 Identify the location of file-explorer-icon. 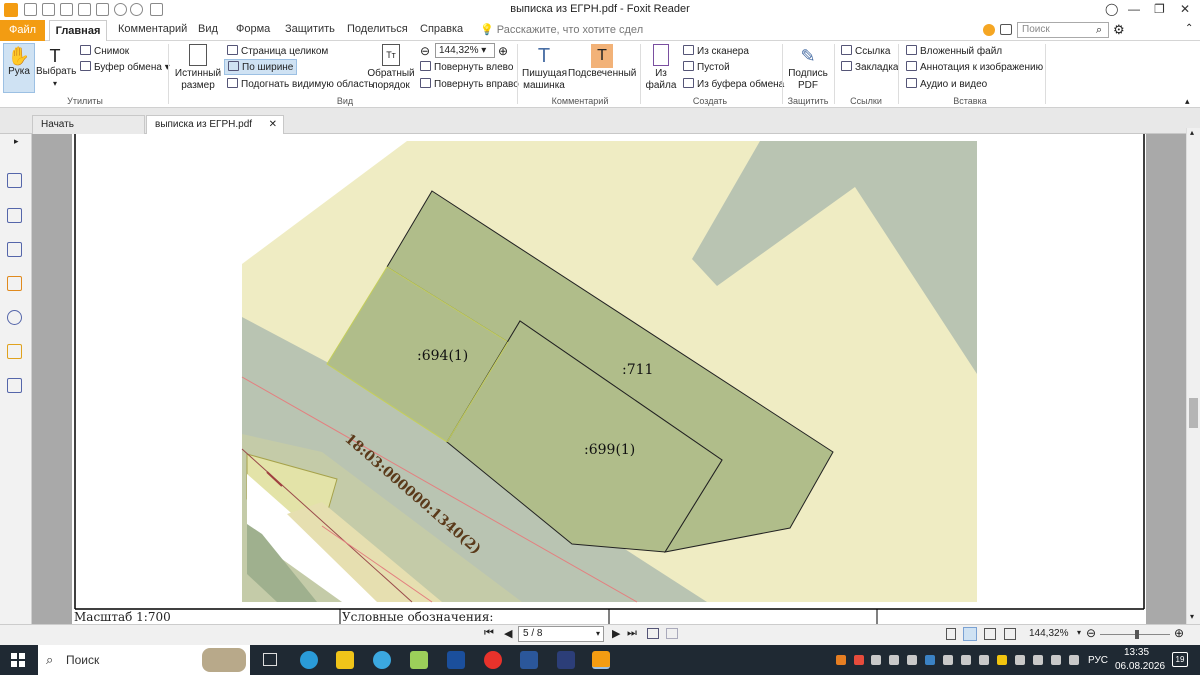
(345, 660).